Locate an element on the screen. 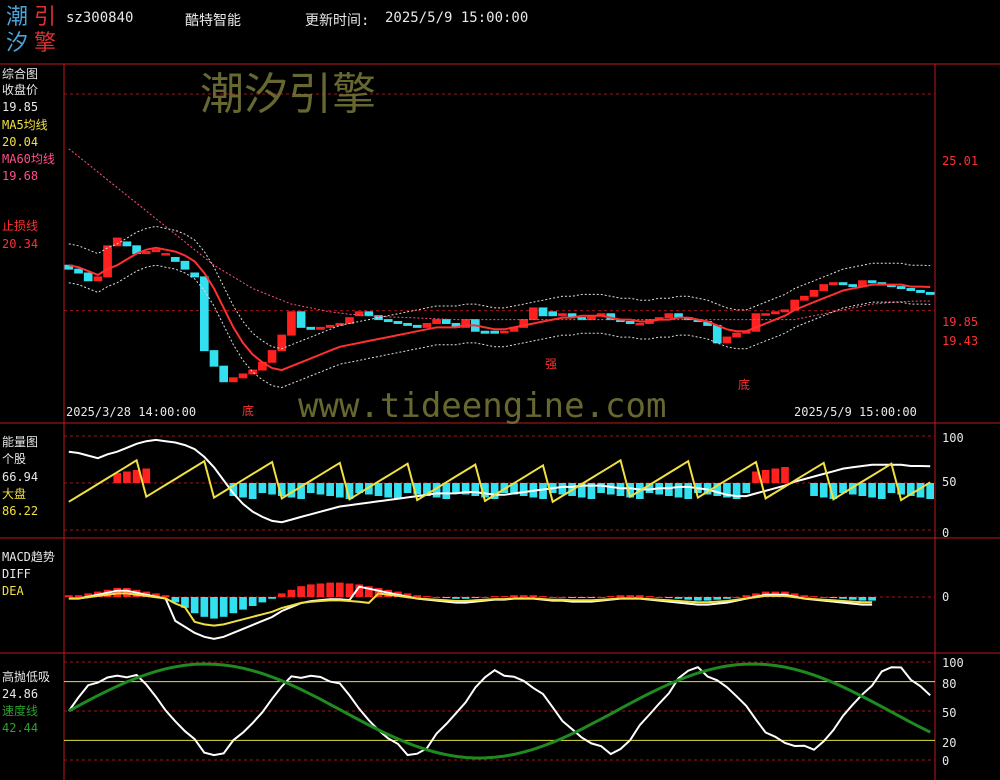 Image resolution: width=1000 pixels, height=780 pixels. price-tick: 19.85 is located at coordinates (960, 322).